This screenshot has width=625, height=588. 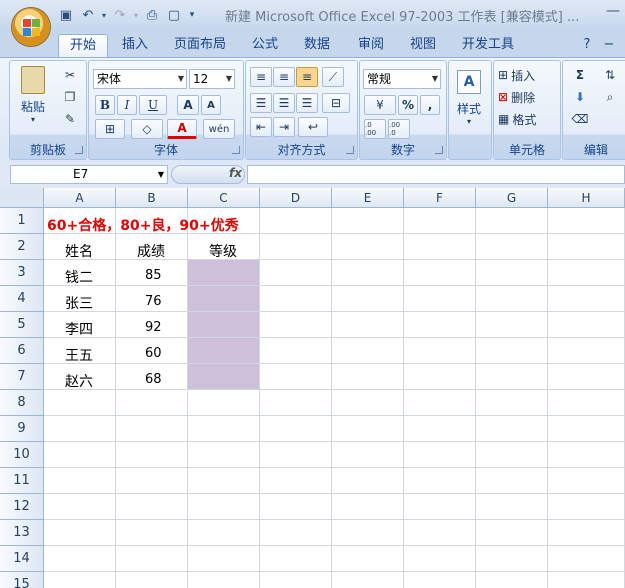 What do you see at coordinates (261, 77) in the screenshot?
I see `align-top-icon: ≡` at bounding box center [261, 77].